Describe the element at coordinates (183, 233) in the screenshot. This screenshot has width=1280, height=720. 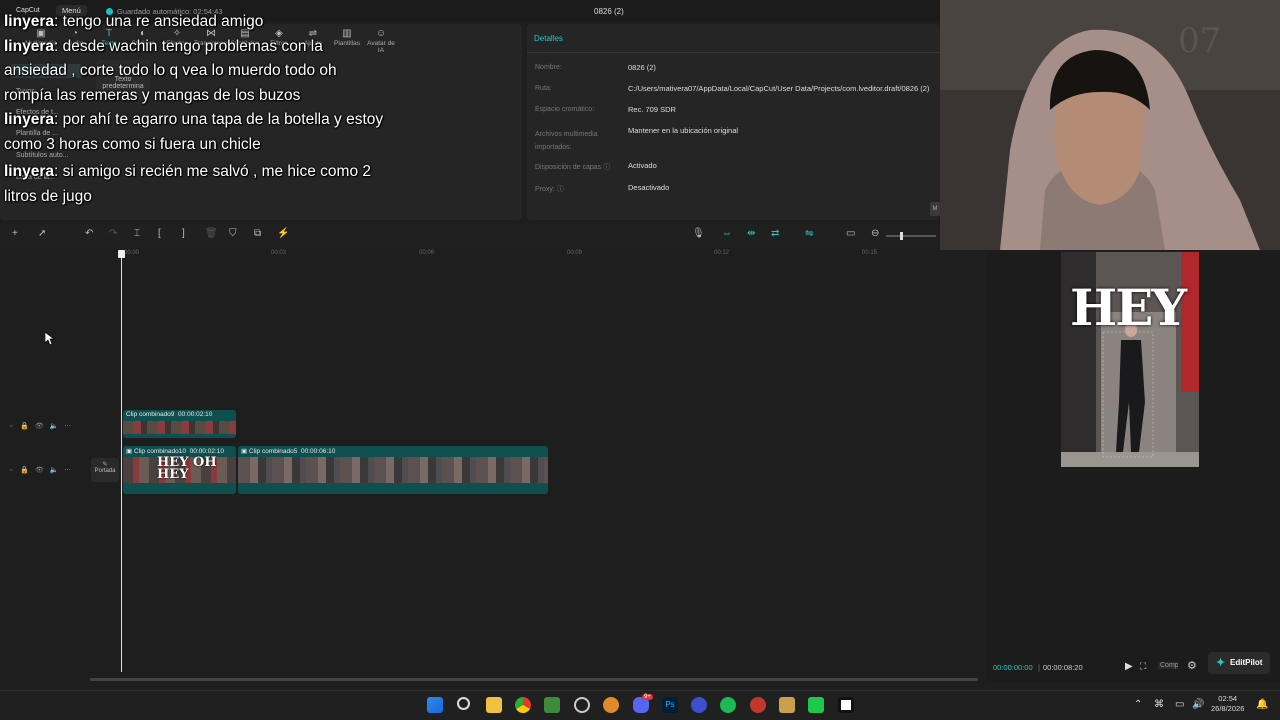
I see `trim-right-icon: ]` at that location.